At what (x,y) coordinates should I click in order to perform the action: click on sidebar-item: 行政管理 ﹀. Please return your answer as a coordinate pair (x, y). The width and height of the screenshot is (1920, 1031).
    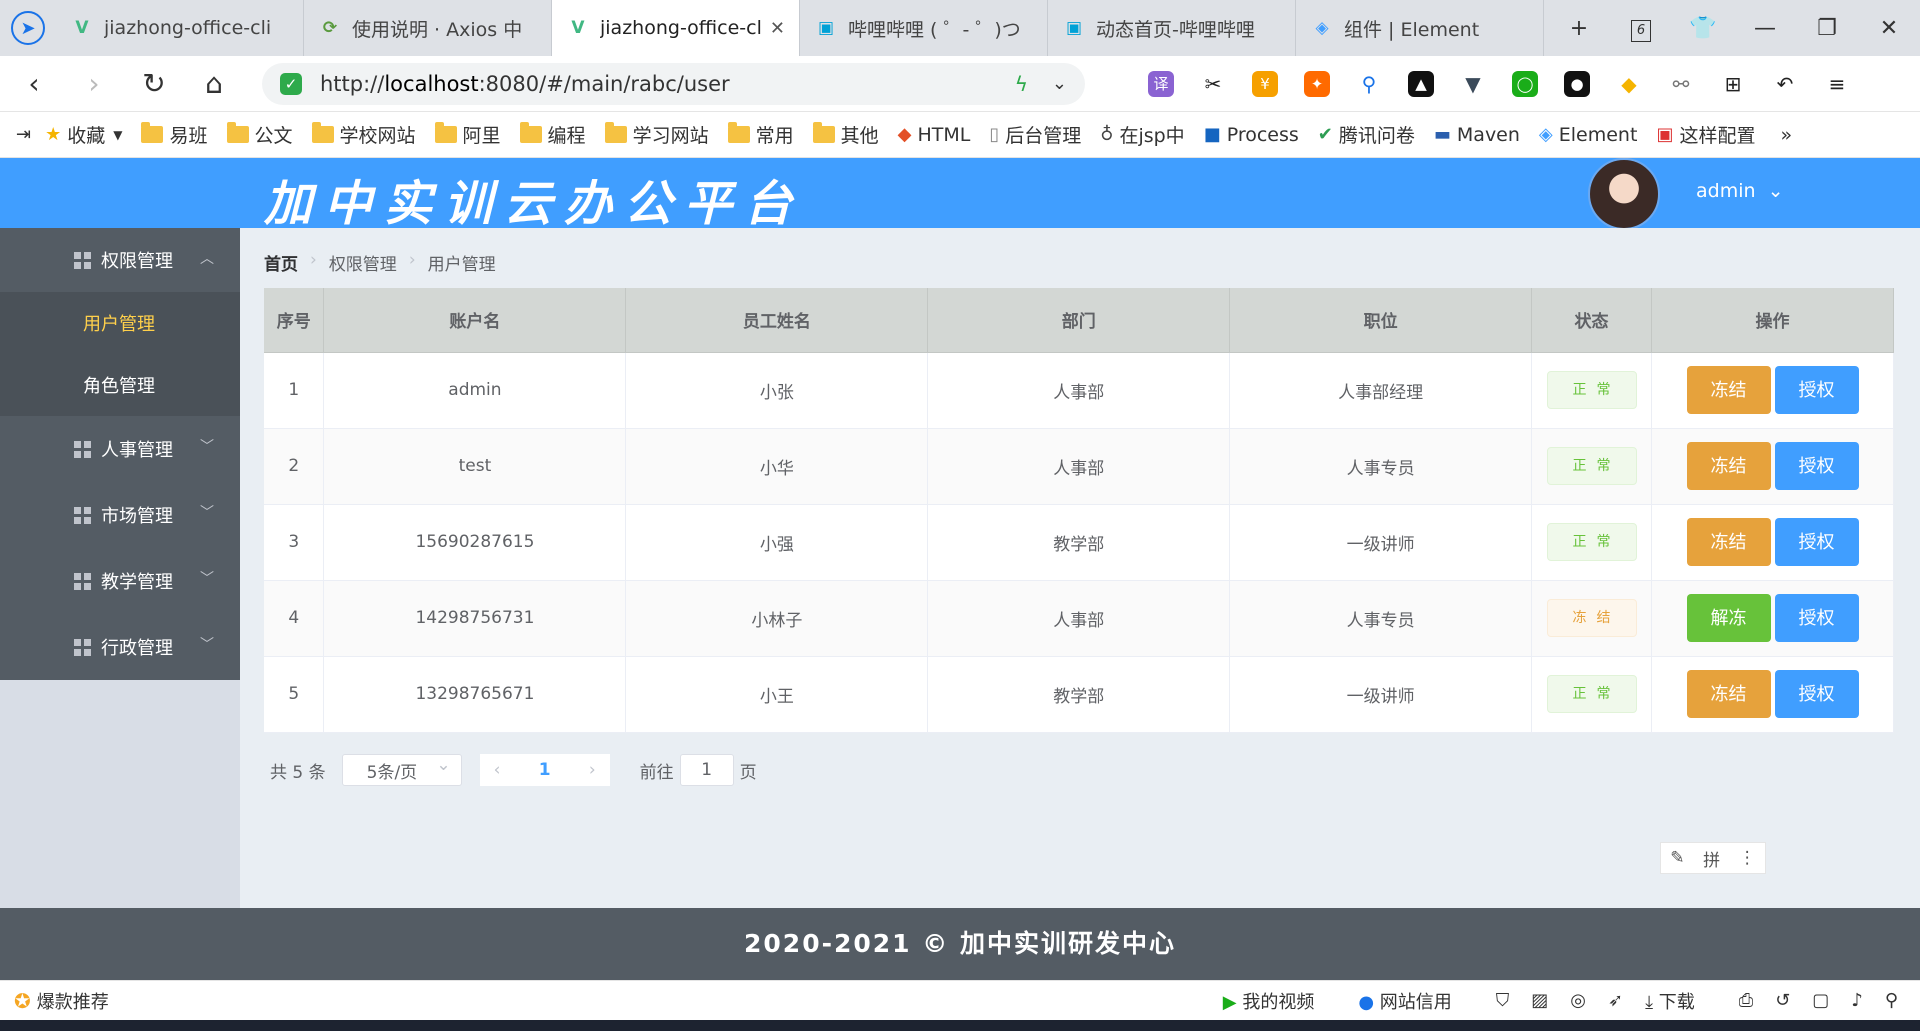
    Looking at the image, I should click on (120, 647).